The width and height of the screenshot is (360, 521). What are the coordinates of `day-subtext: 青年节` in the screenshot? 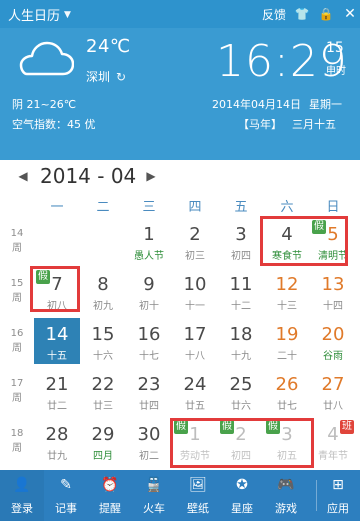 It's located at (333, 456).